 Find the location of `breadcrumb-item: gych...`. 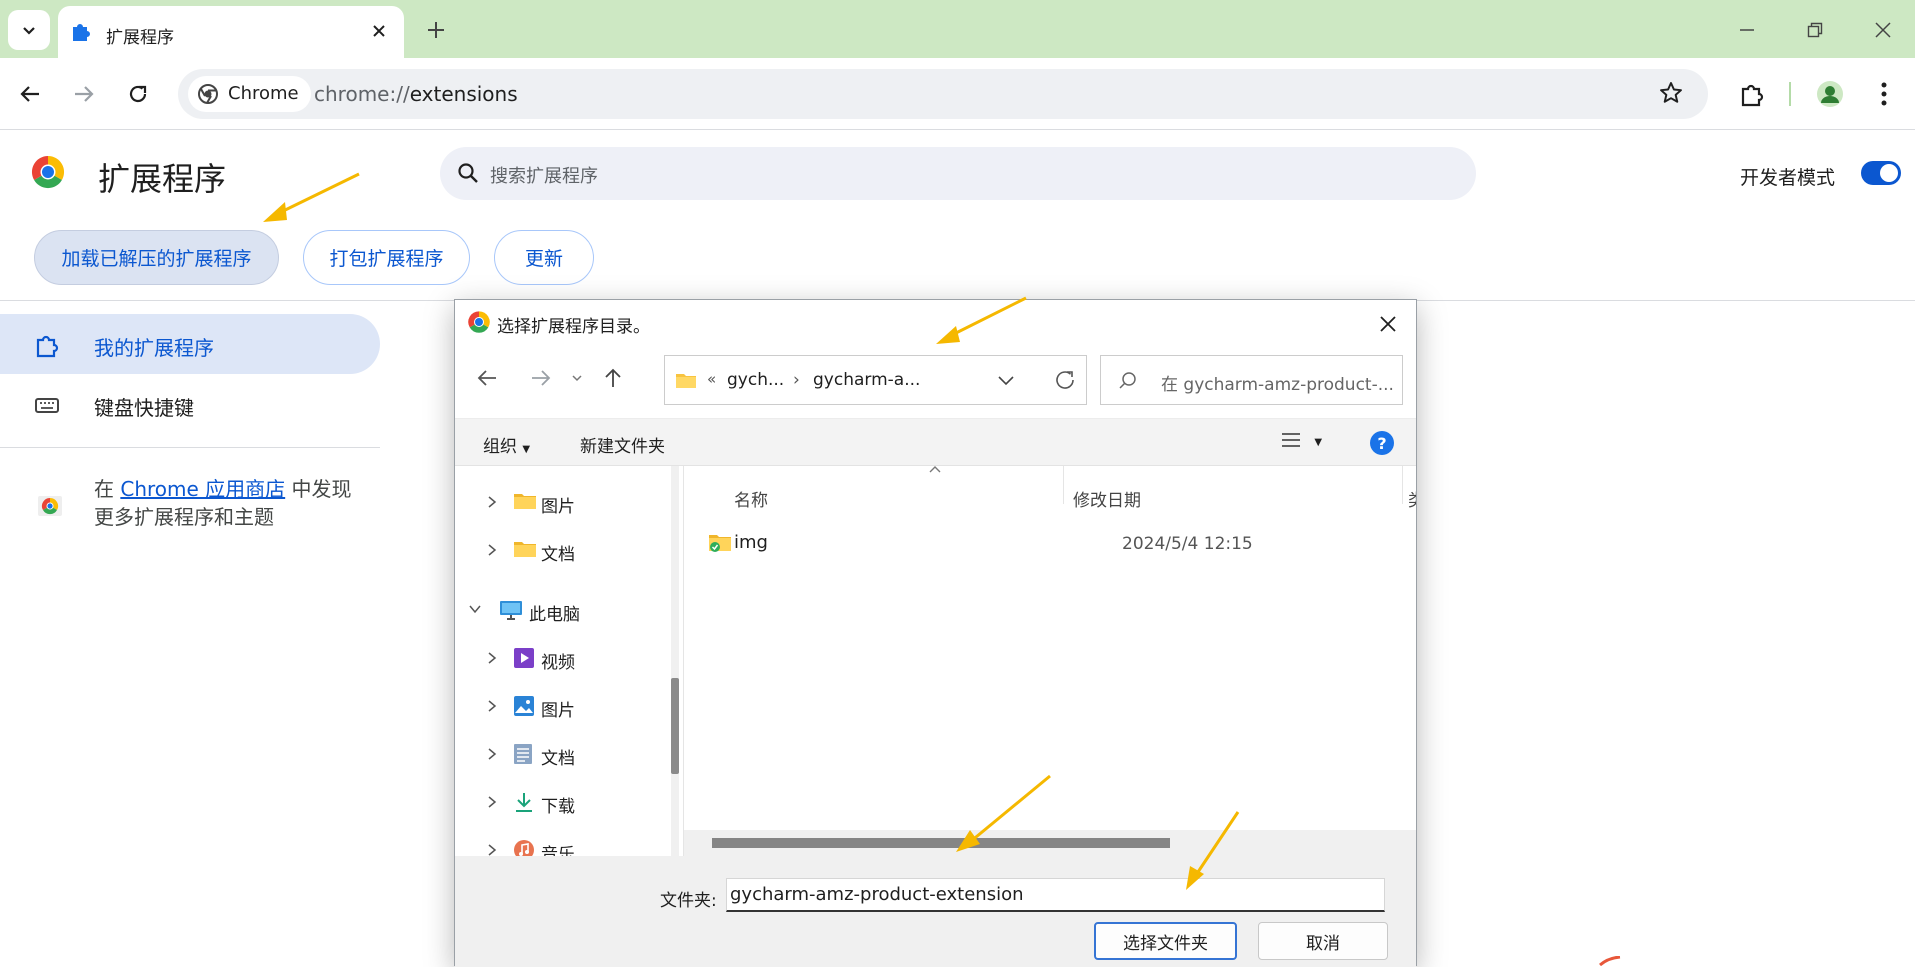

breadcrumb-item: gych... is located at coordinates (755, 380).